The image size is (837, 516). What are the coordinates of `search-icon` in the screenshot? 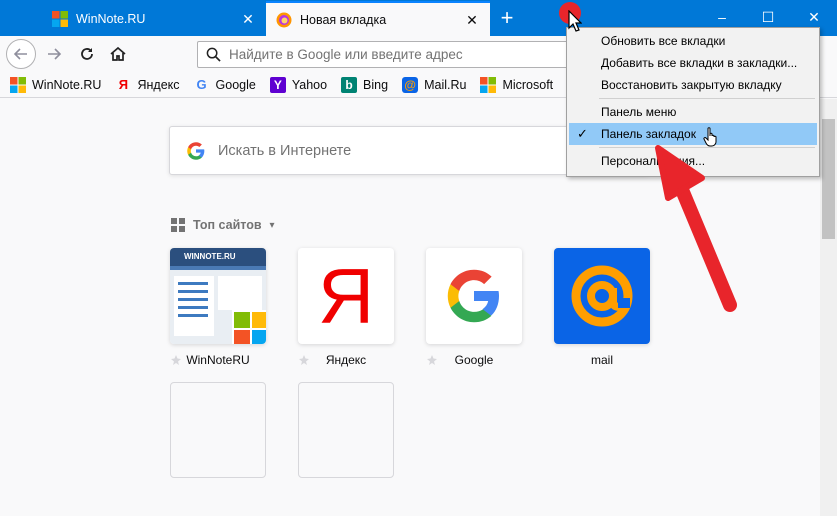 It's located at (213, 54).